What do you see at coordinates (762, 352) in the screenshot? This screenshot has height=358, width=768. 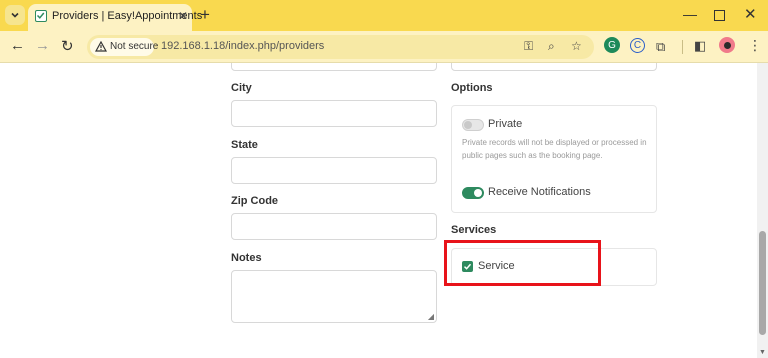 I see `scroll-down-arrow-icon: ▼` at bounding box center [762, 352].